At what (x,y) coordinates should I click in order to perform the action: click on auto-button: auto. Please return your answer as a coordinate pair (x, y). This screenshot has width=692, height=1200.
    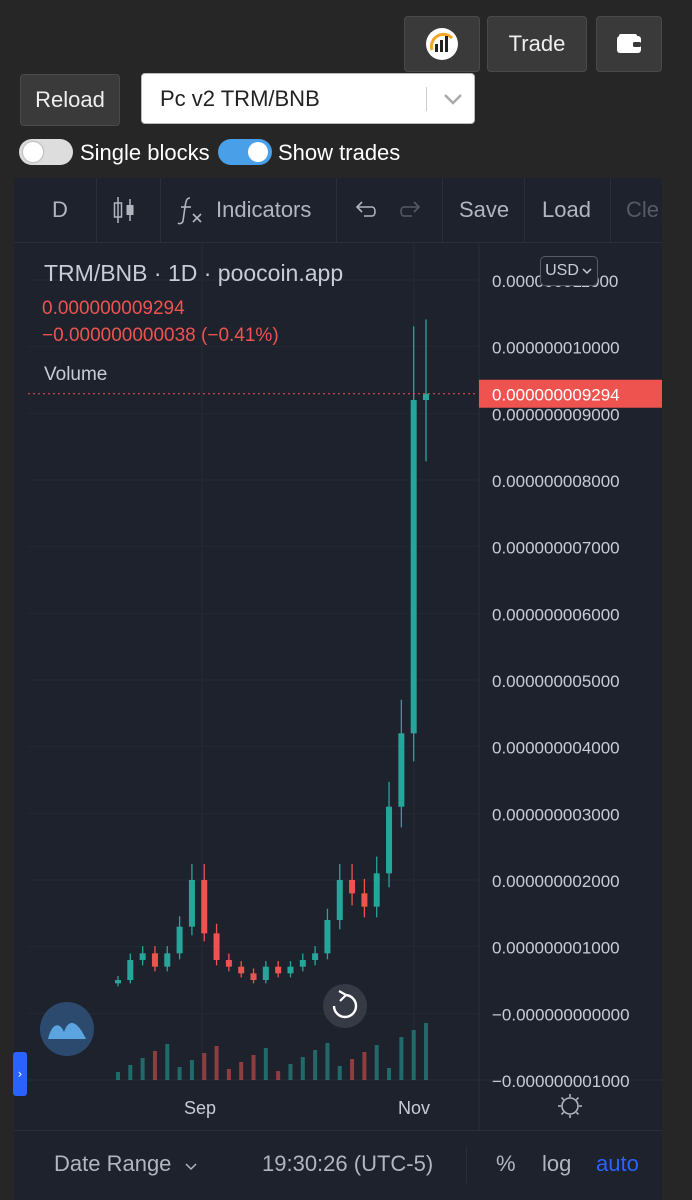
    Looking at the image, I should click on (617, 1164).